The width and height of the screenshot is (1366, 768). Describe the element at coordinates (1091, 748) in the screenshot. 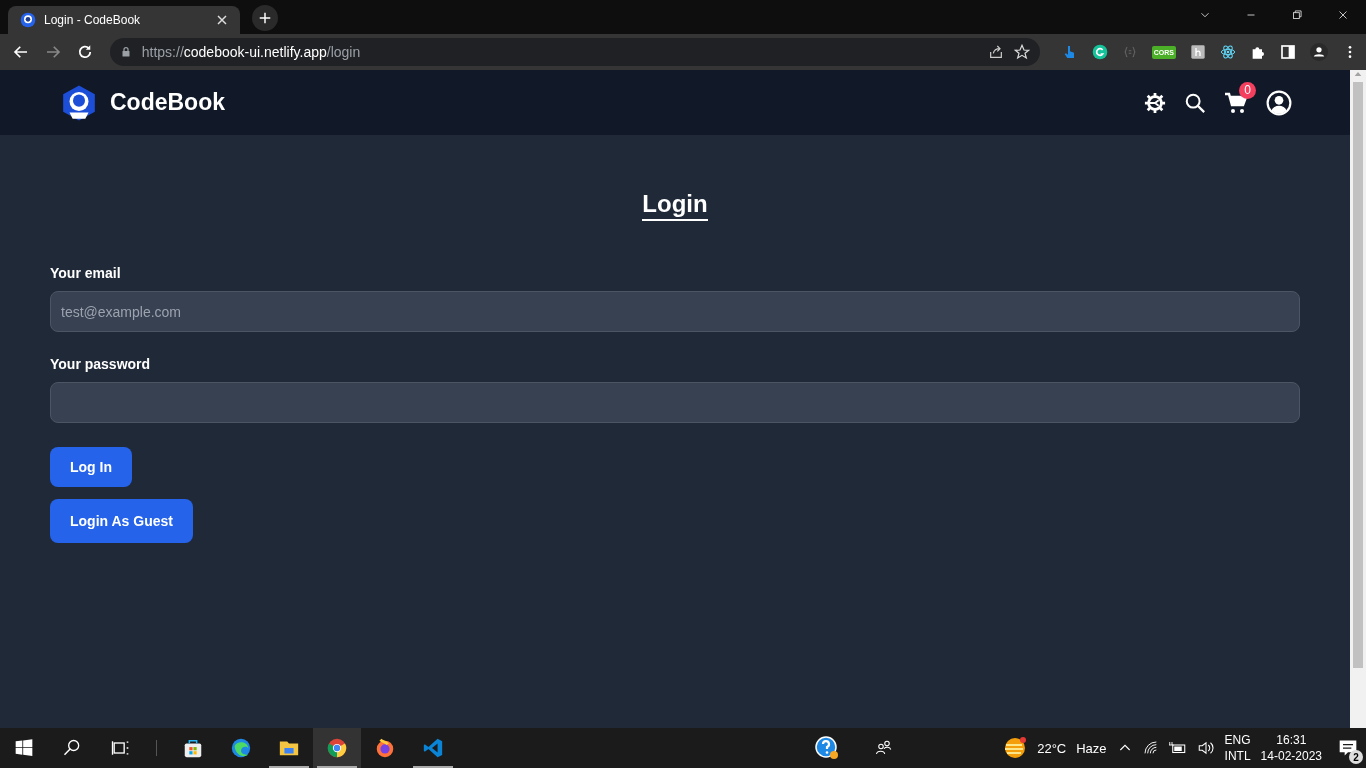

I see `weather-condition: Haze` at that location.